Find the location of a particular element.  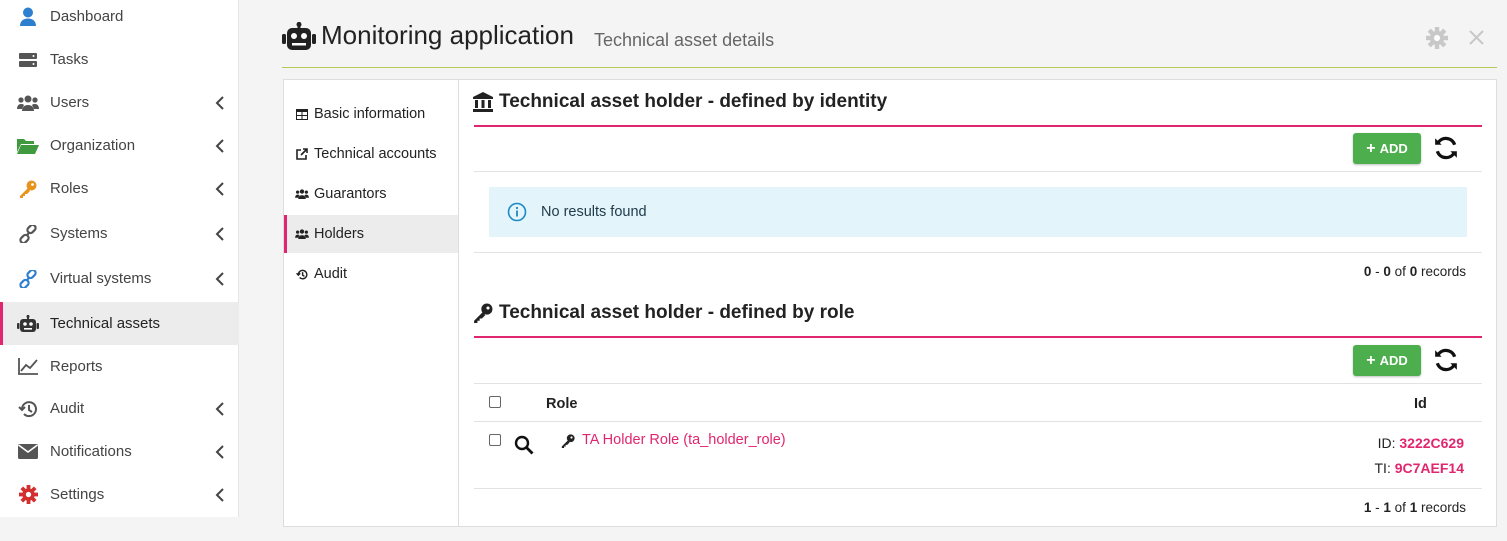

sidebar-item-label: Audit is located at coordinates (67, 408).